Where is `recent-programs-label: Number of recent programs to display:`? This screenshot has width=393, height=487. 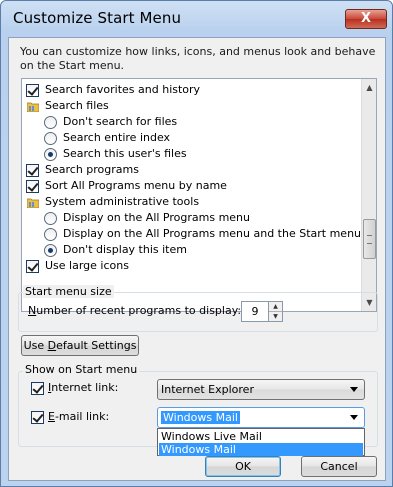 recent-programs-label: Number of recent programs to display: is located at coordinates (135, 310).